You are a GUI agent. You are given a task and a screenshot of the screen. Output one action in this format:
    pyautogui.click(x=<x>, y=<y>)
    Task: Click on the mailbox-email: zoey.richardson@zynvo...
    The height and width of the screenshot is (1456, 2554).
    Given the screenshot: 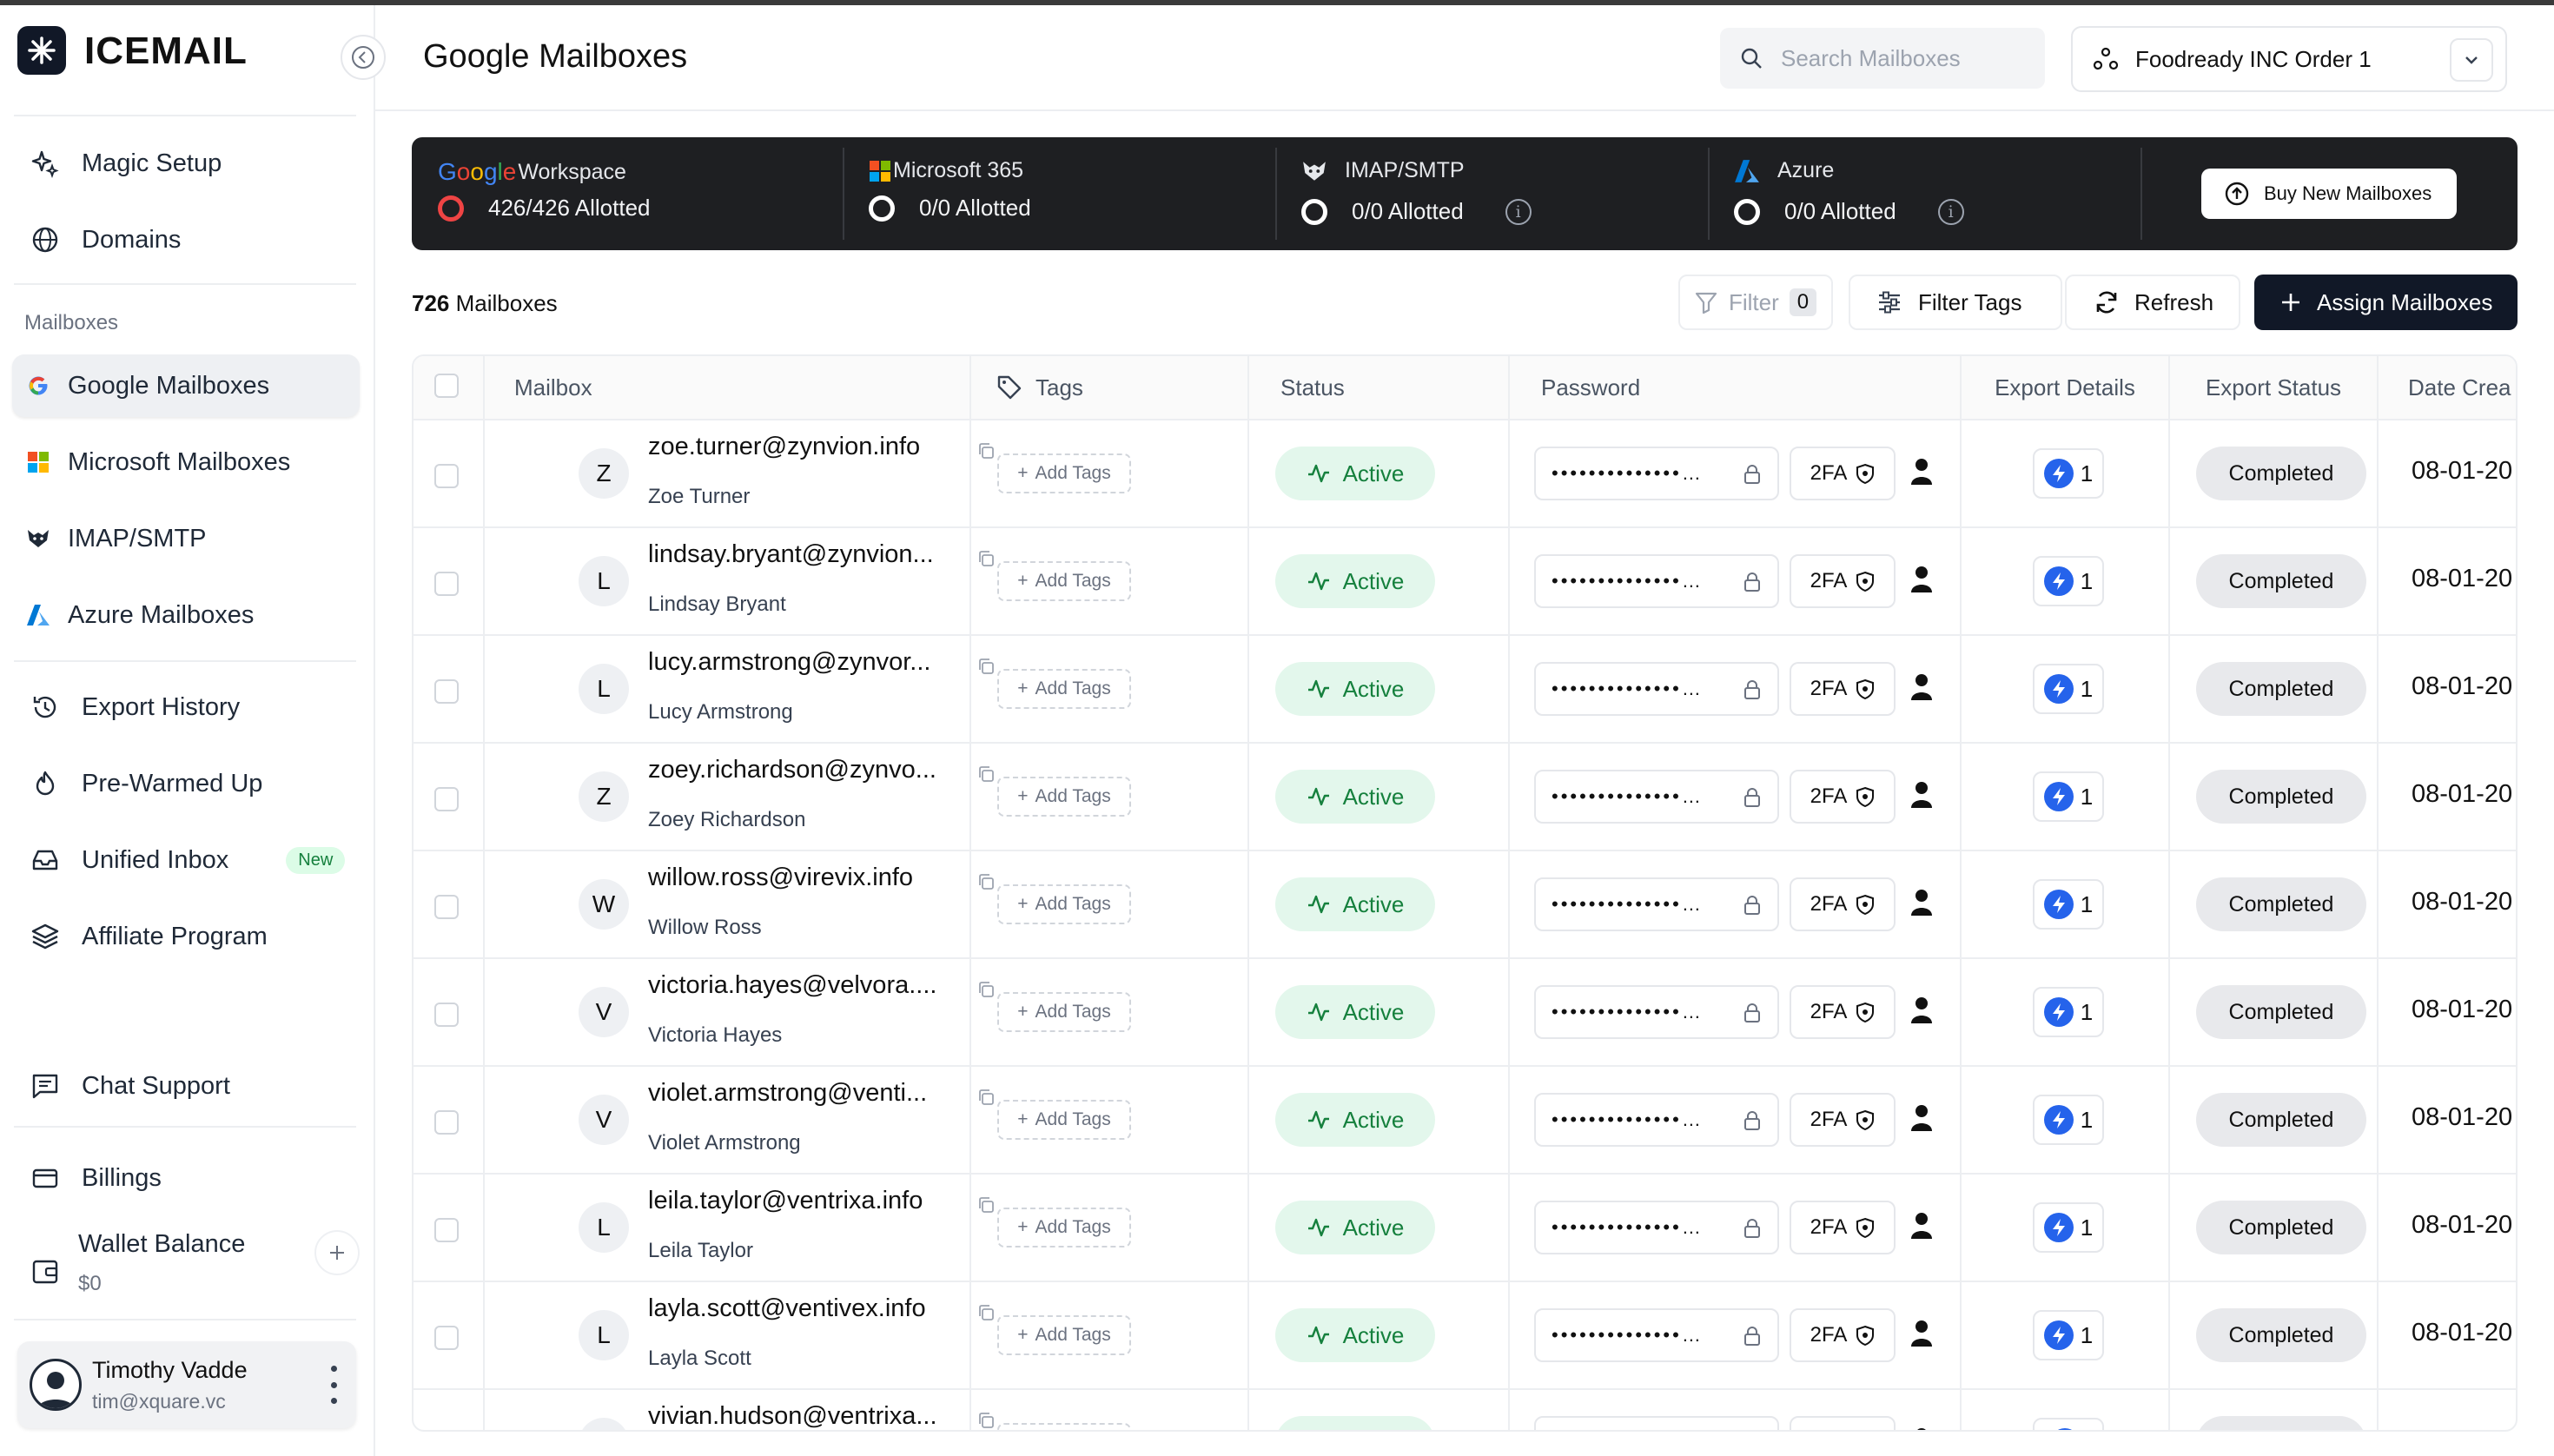 What is the action you would take?
    pyautogui.click(x=792, y=770)
    